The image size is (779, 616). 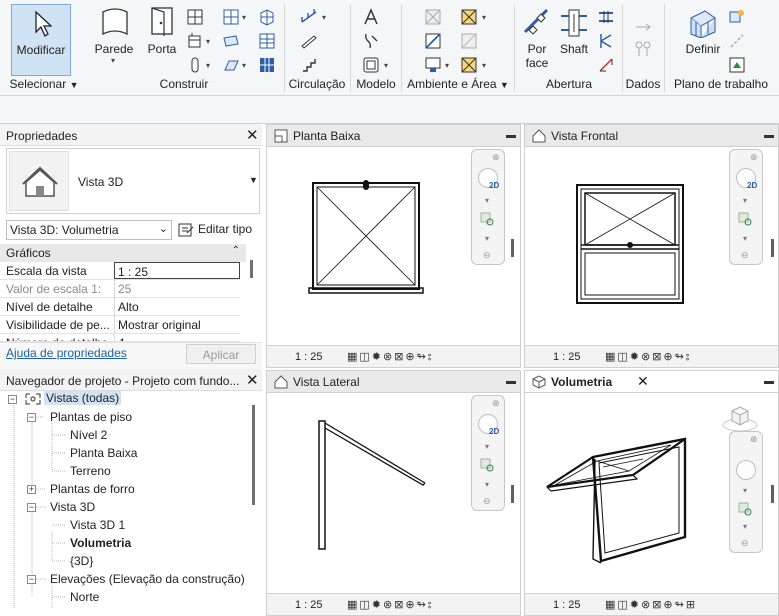 What do you see at coordinates (267, 41) in the screenshot?
I see `curtain-grid-icon` at bounding box center [267, 41].